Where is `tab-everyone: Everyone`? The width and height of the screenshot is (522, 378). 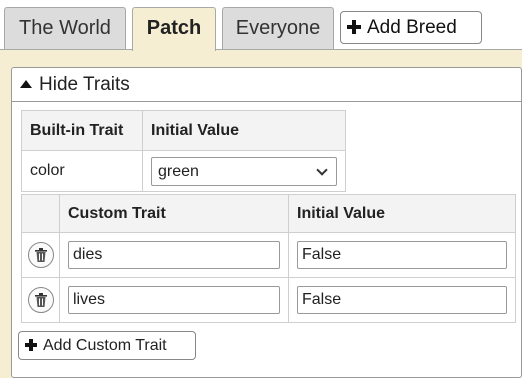 tab-everyone: Everyone is located at coordinates (278, 28).